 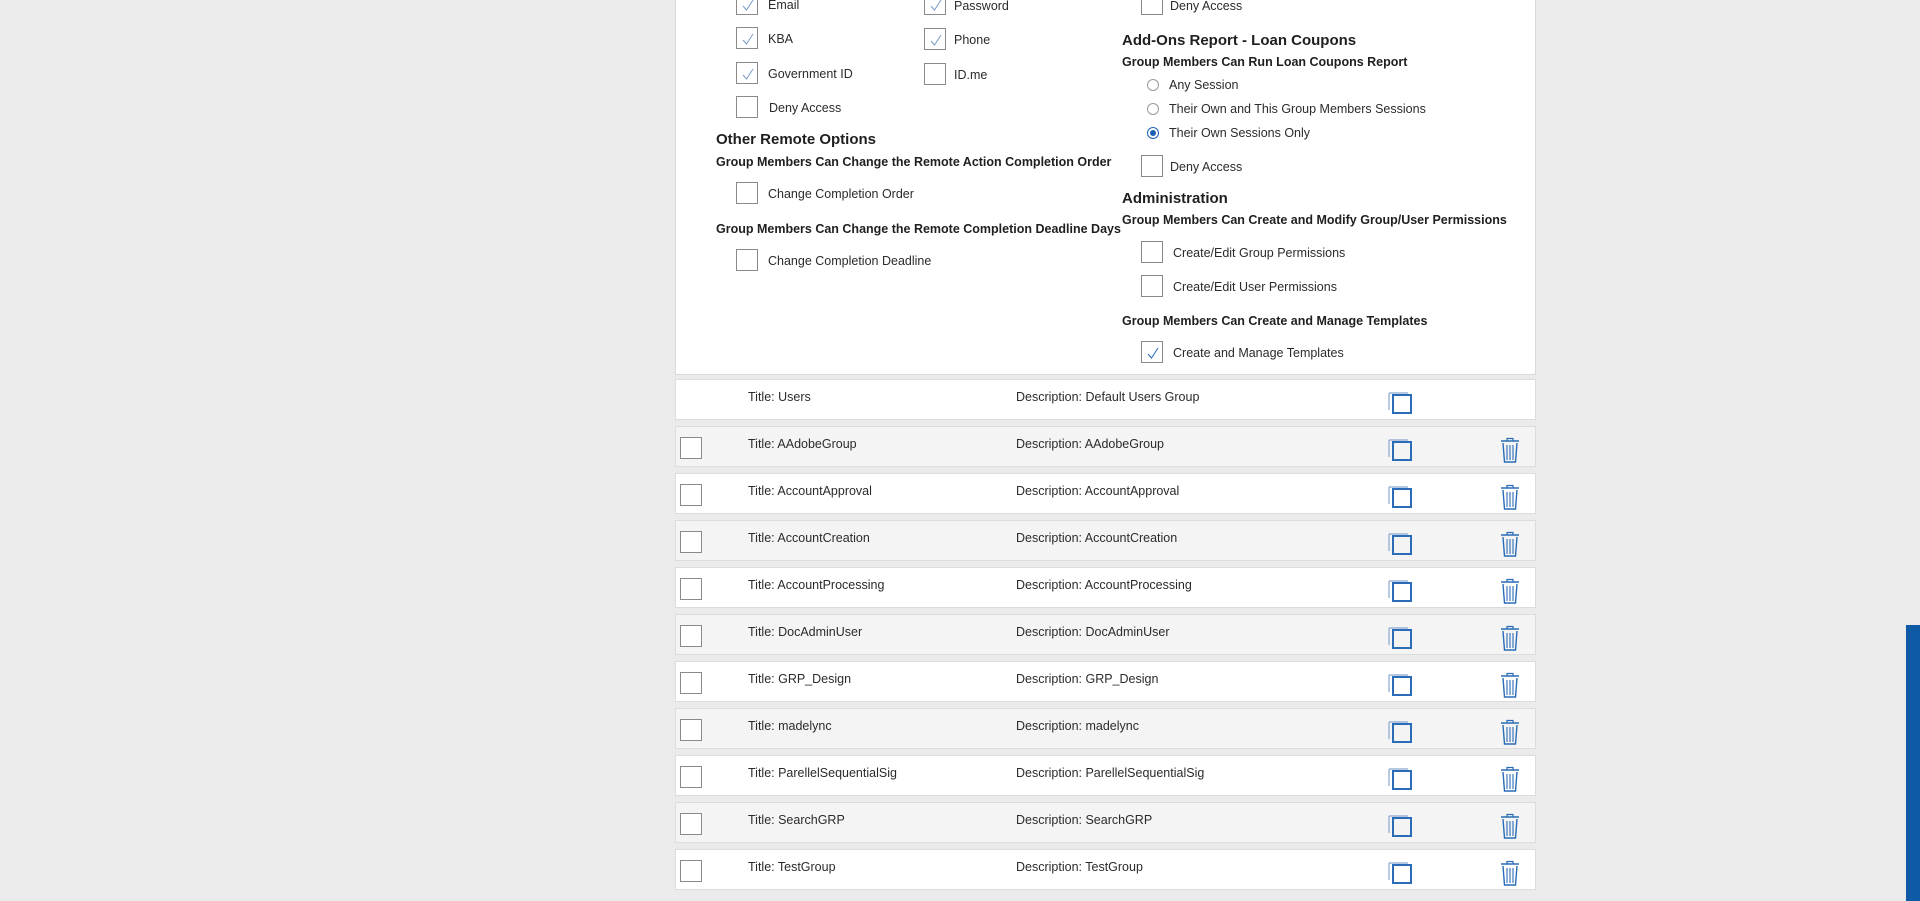 I want to click on own-and-group-sessions-radio, so click(x=1153, y=109).